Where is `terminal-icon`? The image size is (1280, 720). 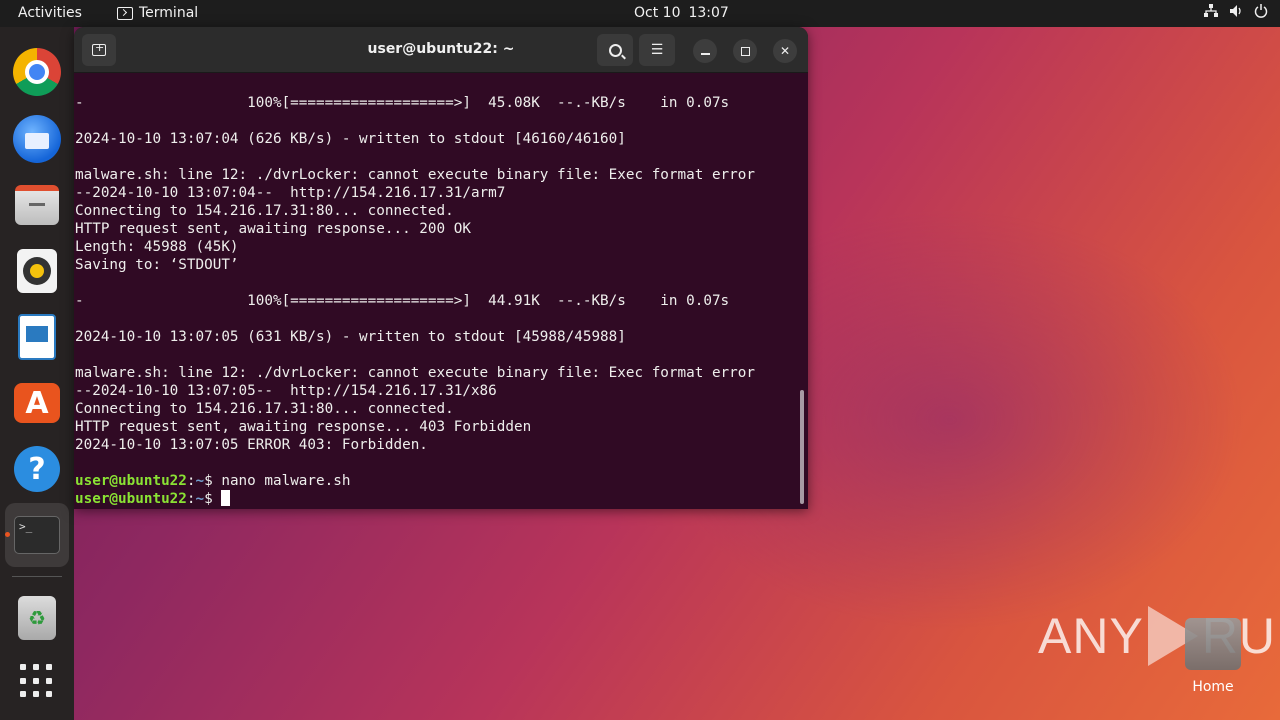 terminal-icon is located at coordinates (125, 13).